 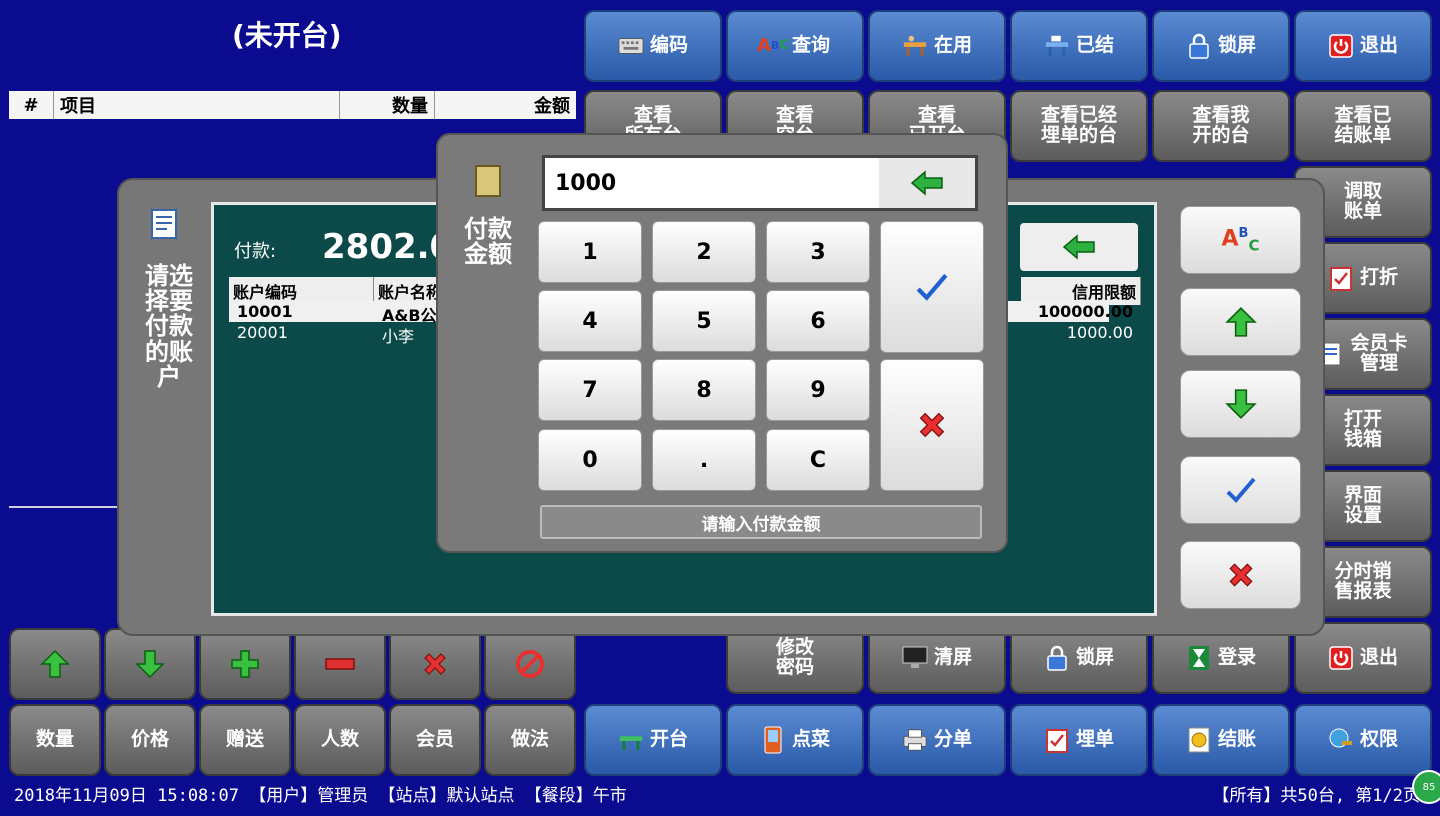 I want to click on move-up-button, so click(x=55, y=664).